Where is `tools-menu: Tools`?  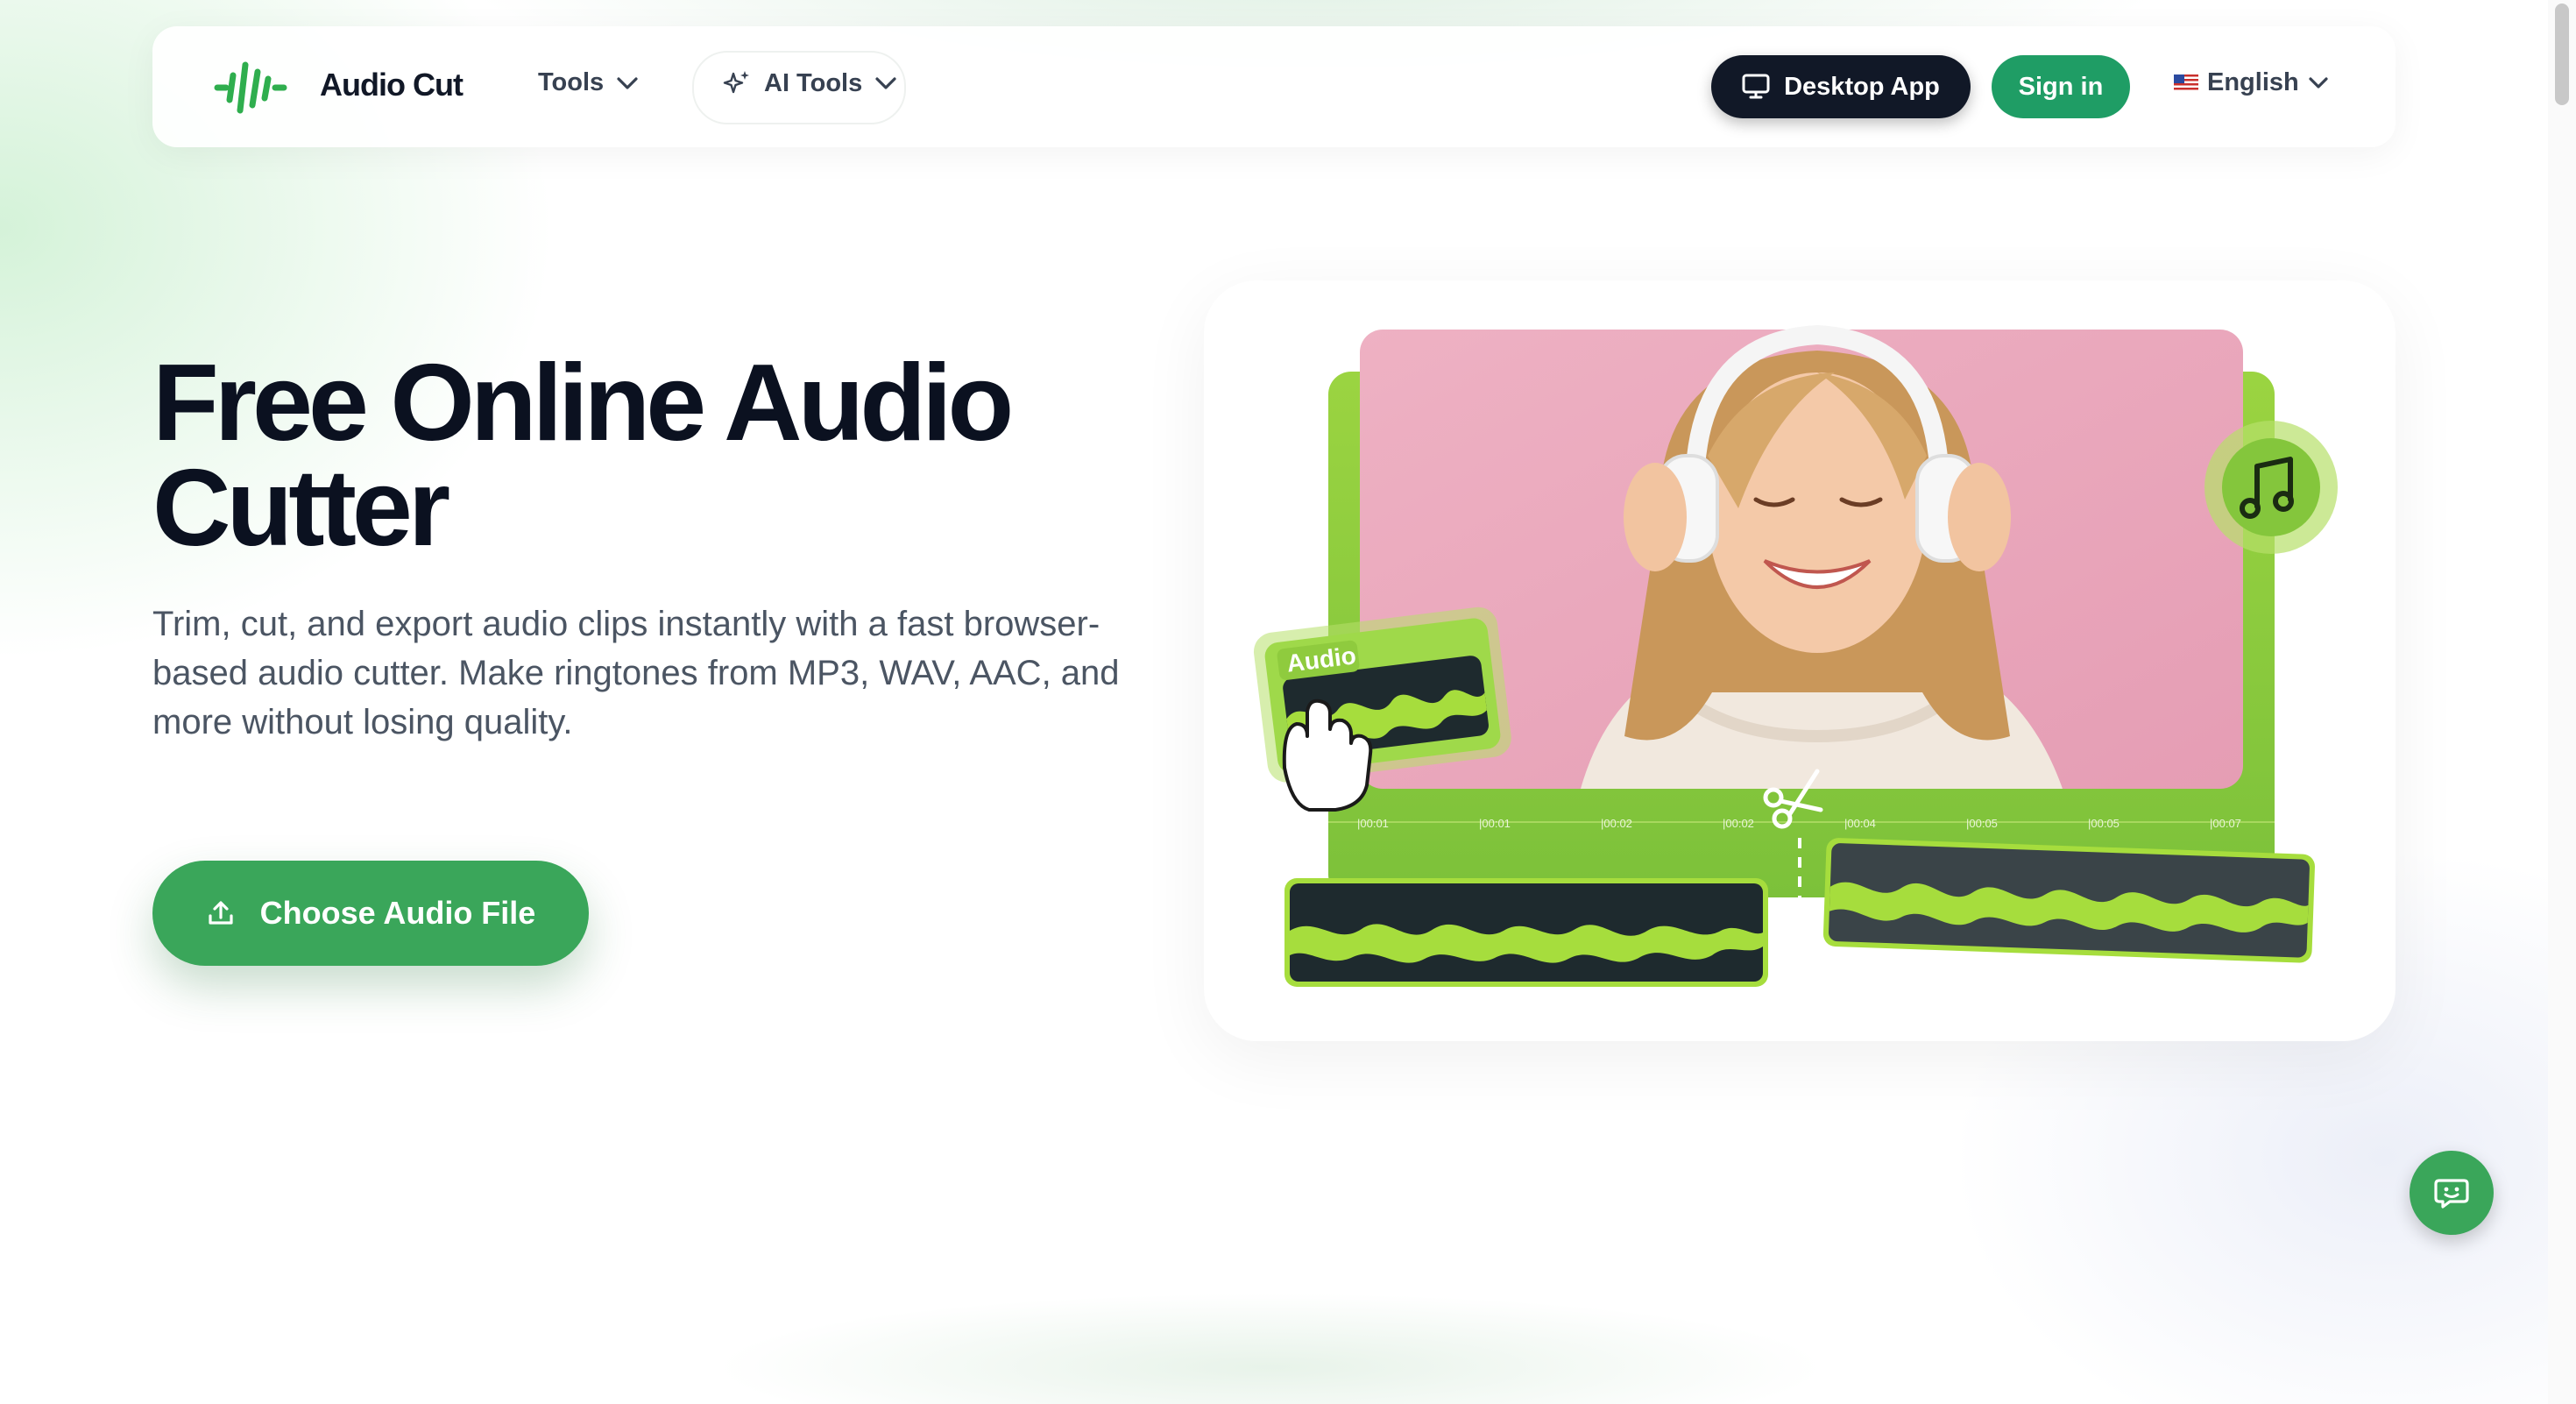
tools-menu: Tools is located at coordinates (588, 82).